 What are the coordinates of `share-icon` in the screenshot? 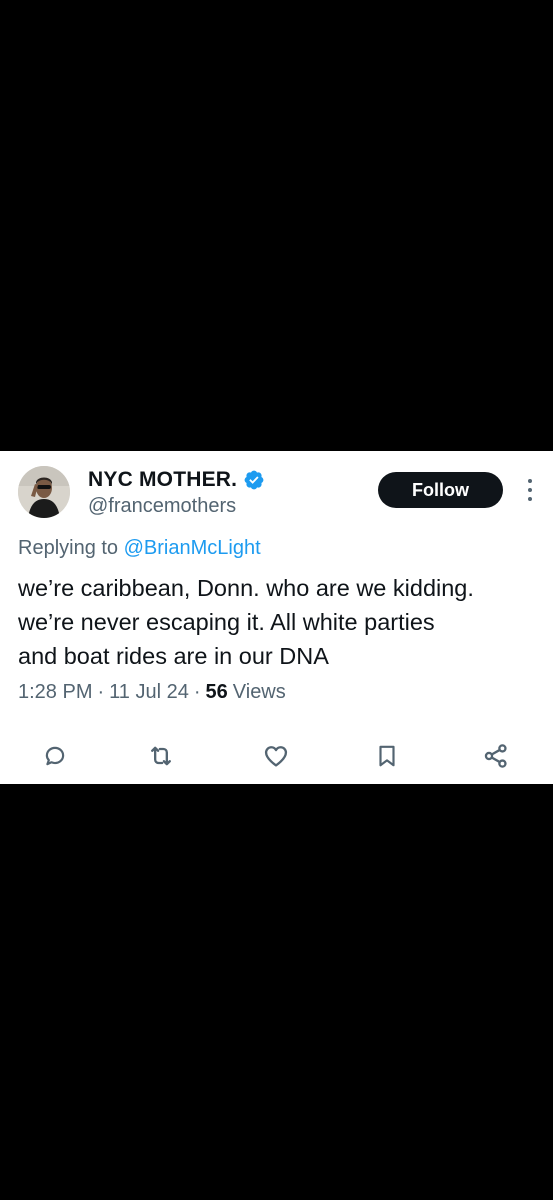 It's located at (496, 756).